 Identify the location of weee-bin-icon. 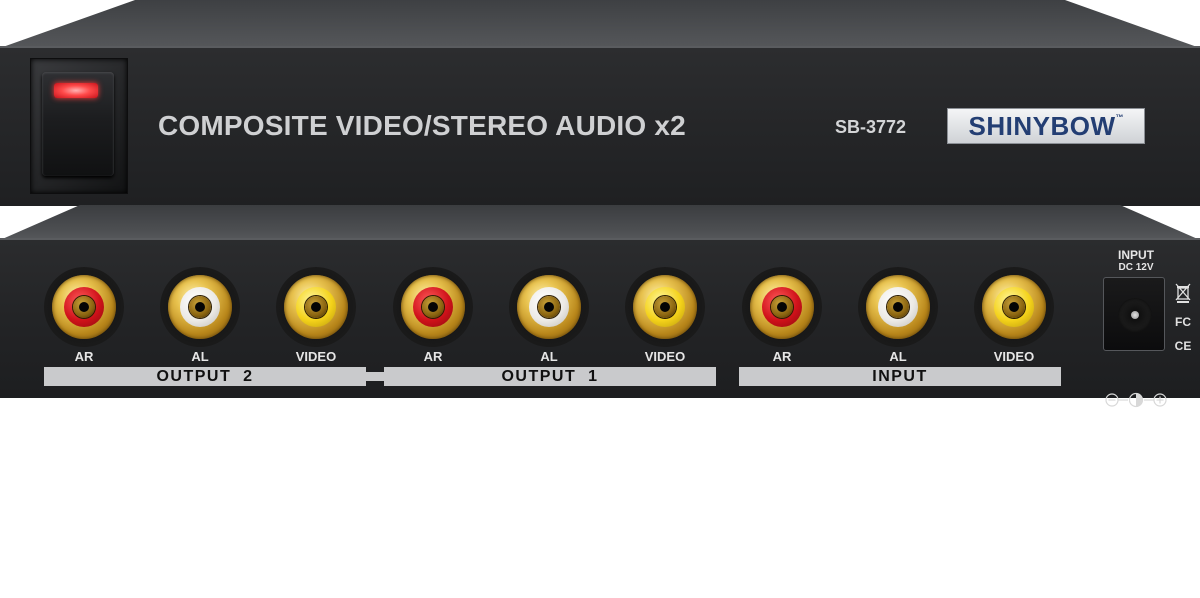
(1183, 293).